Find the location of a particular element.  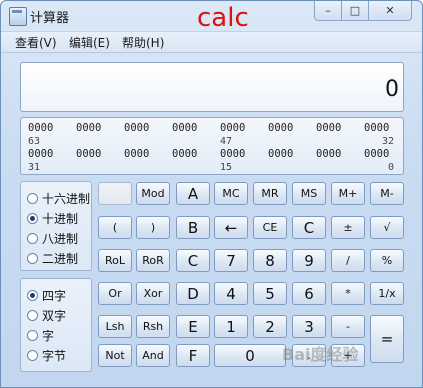

maximize-button: □ is located at coordinates (355, 11).